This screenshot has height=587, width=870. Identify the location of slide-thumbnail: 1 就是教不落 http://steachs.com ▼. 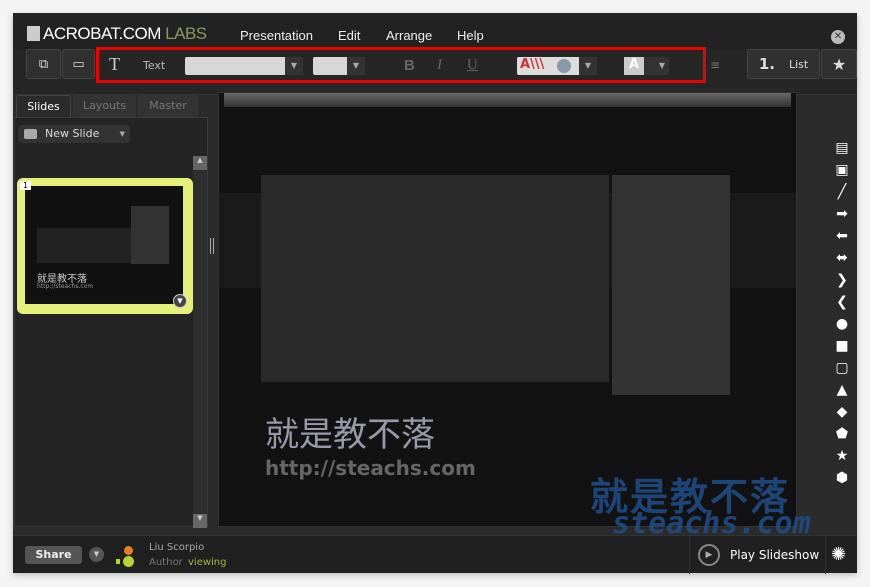
(105, 246).